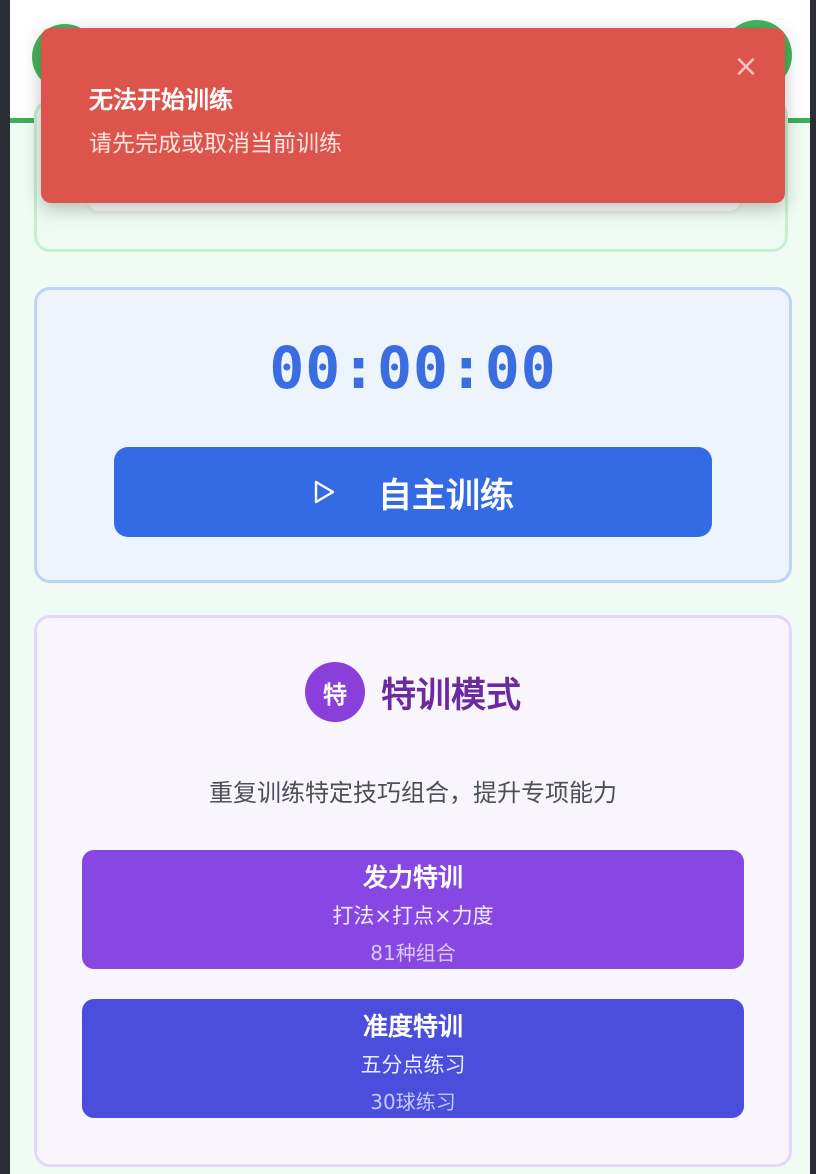  I want to click on power-training-button: 发力特训 打法×打点×力度 81种组合, so click(413, 909).